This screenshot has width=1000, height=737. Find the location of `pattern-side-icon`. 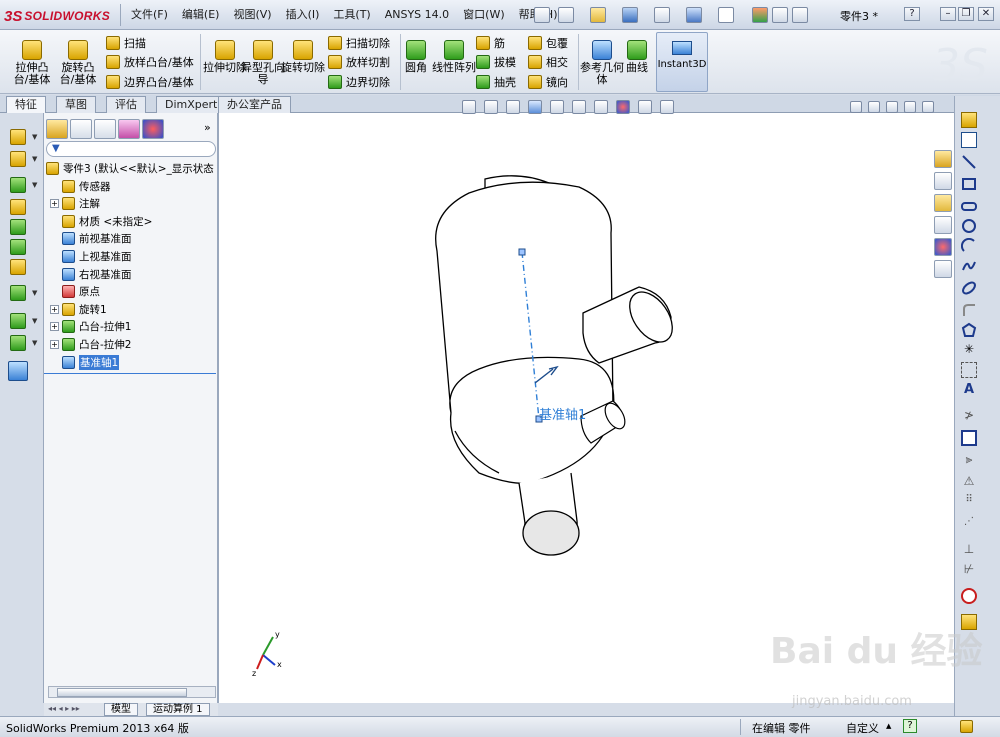

pattern-side-icon is located at coordinates (18, 293).